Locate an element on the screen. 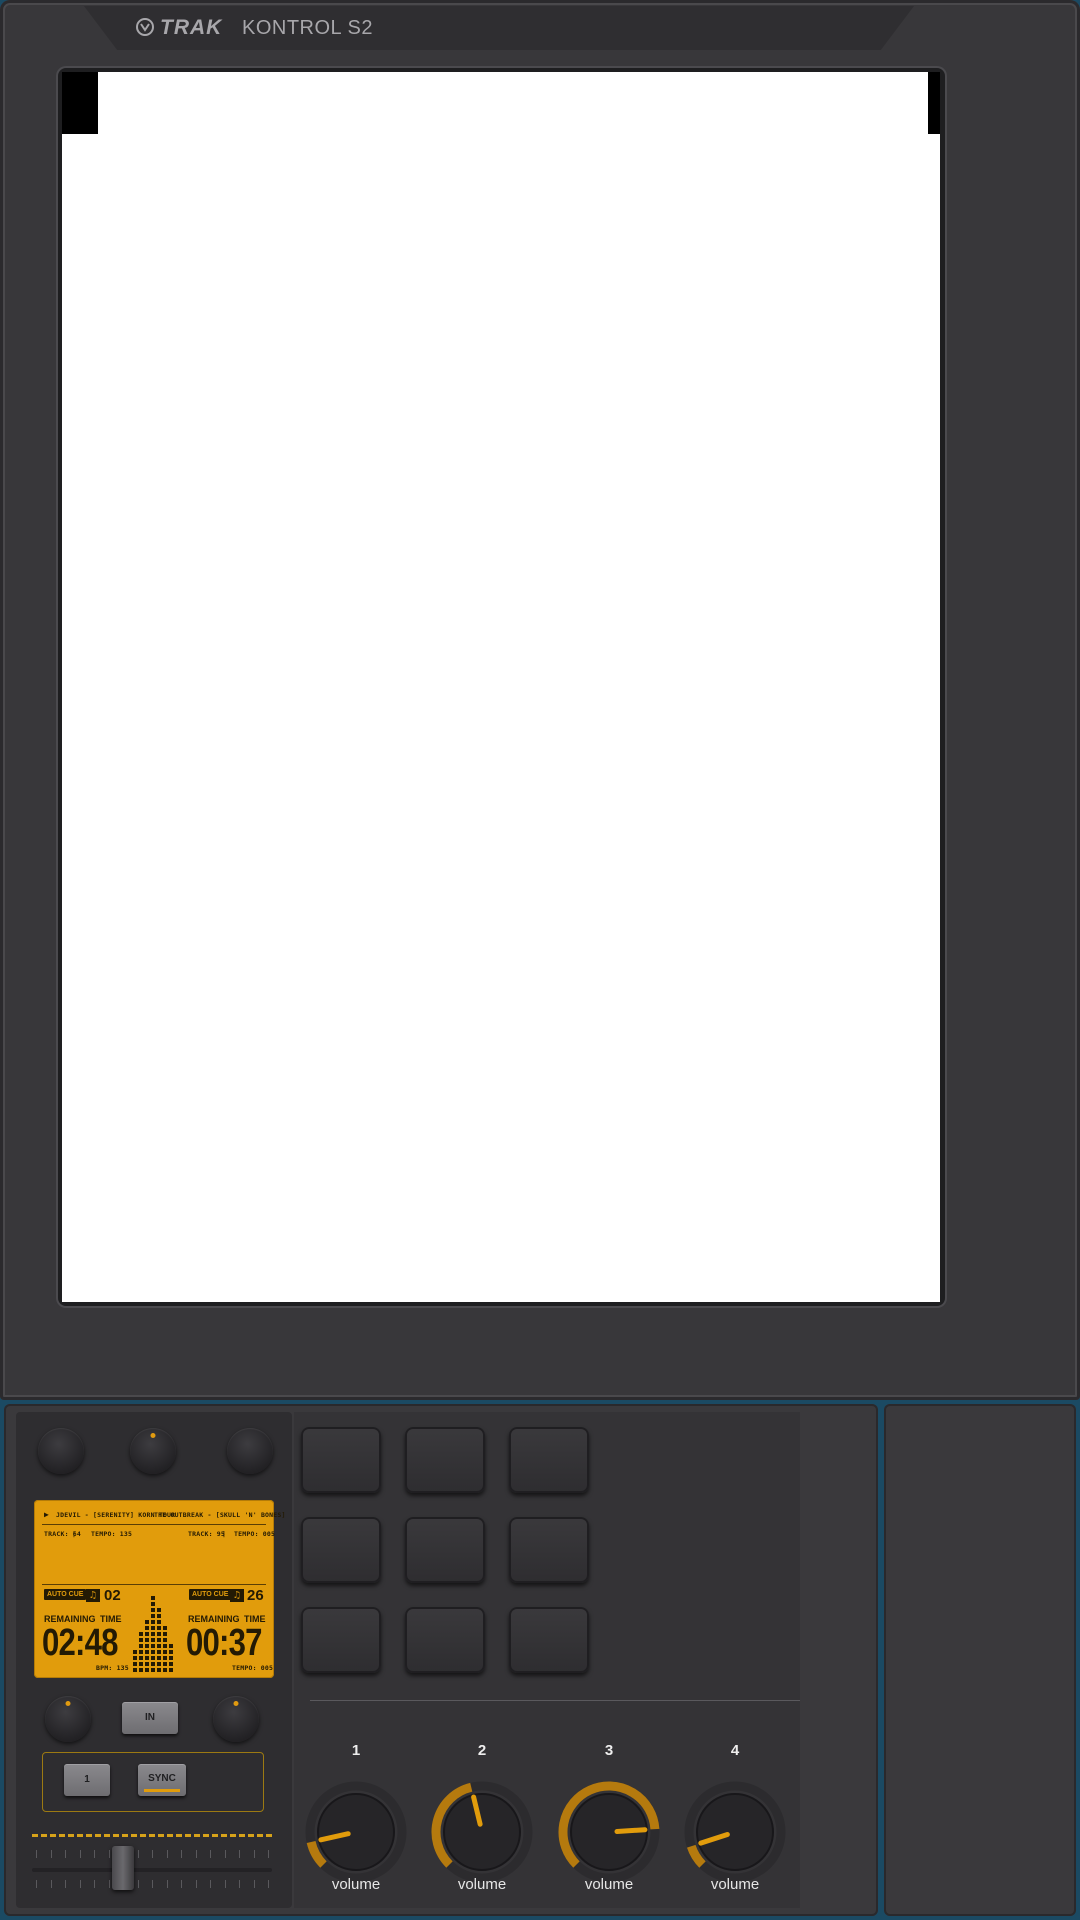  deck-knob-left is located at coordinates (61, 1451).